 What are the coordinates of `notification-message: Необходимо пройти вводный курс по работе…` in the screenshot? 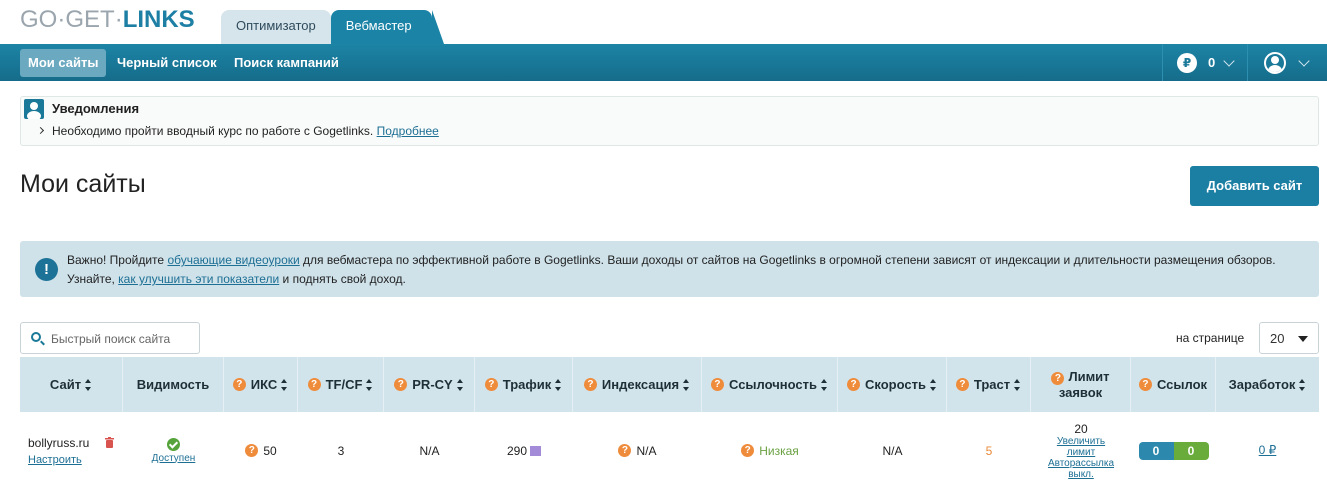 It's located at (245, 131).